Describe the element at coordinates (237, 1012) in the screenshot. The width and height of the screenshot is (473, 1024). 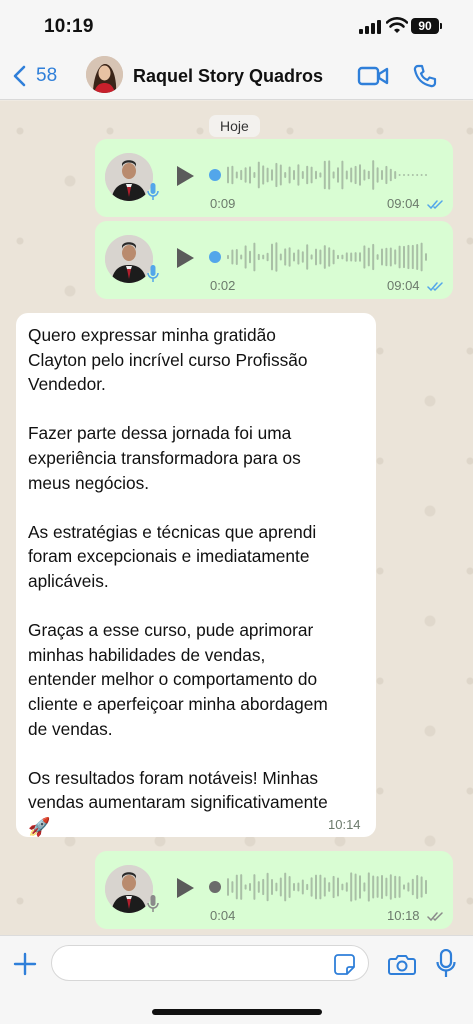
I see `home-indicator` at that location.